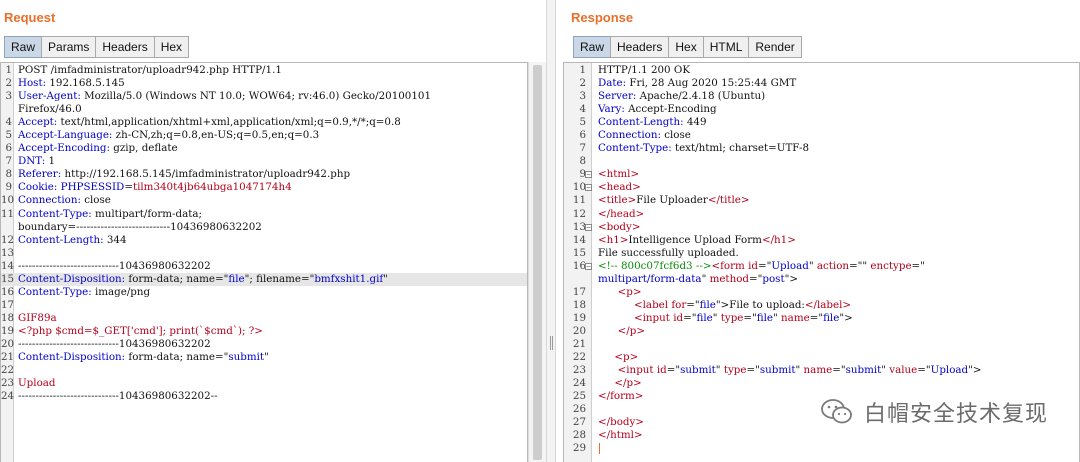 The width and height of the screenshot is (1080, 462). I want to click on code-token: File Uploader, so click(672, 200).